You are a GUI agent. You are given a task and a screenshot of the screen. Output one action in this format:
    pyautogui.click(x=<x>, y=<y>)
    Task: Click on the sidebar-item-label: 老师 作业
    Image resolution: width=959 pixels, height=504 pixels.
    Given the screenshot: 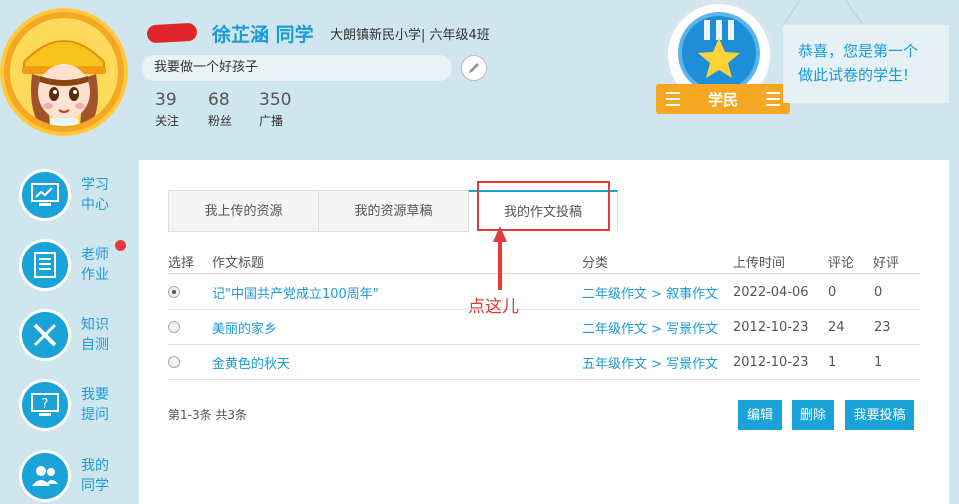 What is the action you would take?
    pyautogui.click(x=96, y=265)
    